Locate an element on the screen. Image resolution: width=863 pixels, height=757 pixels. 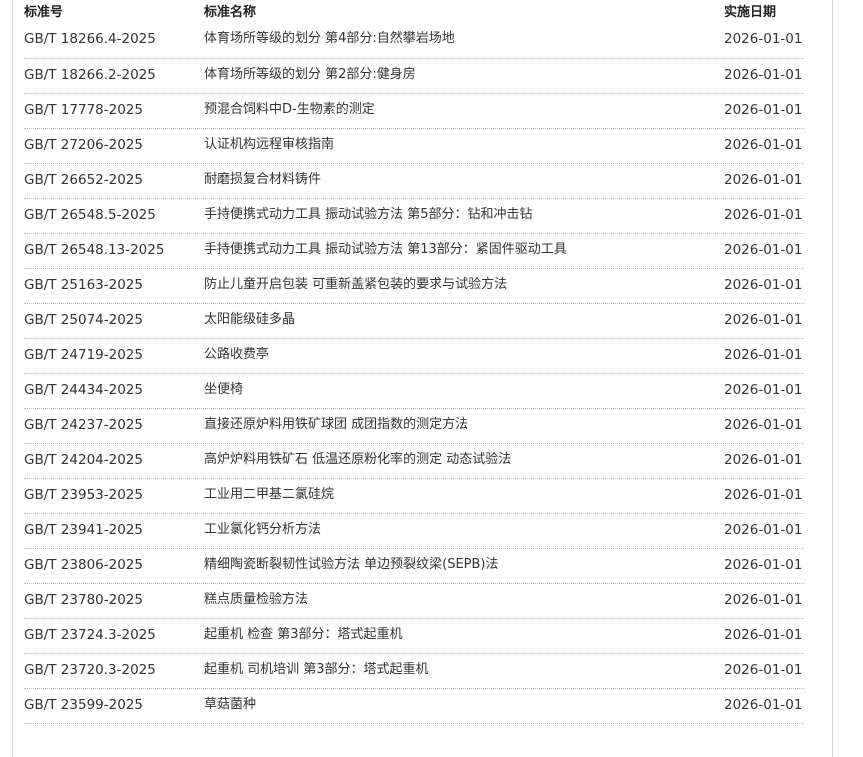
standard-name-link: 预混合饲料中D-生物素的测定 is located at coordinates (289, 110).